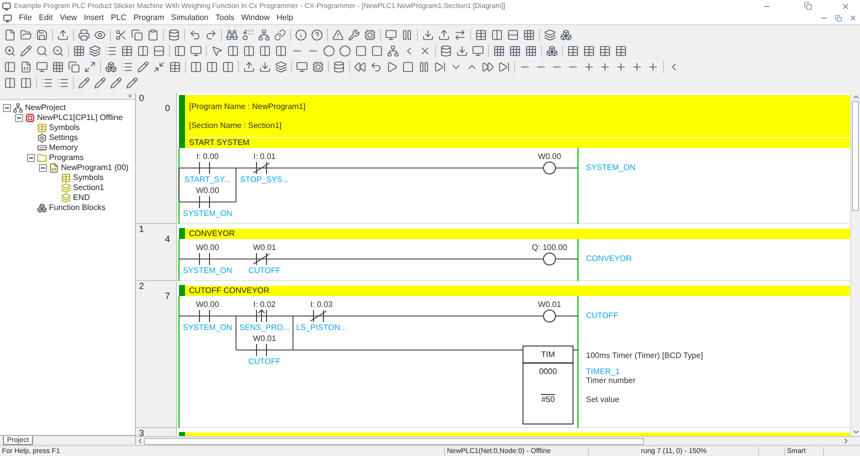  Describe the element at coordinates (838, 18) in the screenshot. I see `restore-icon` at that location.